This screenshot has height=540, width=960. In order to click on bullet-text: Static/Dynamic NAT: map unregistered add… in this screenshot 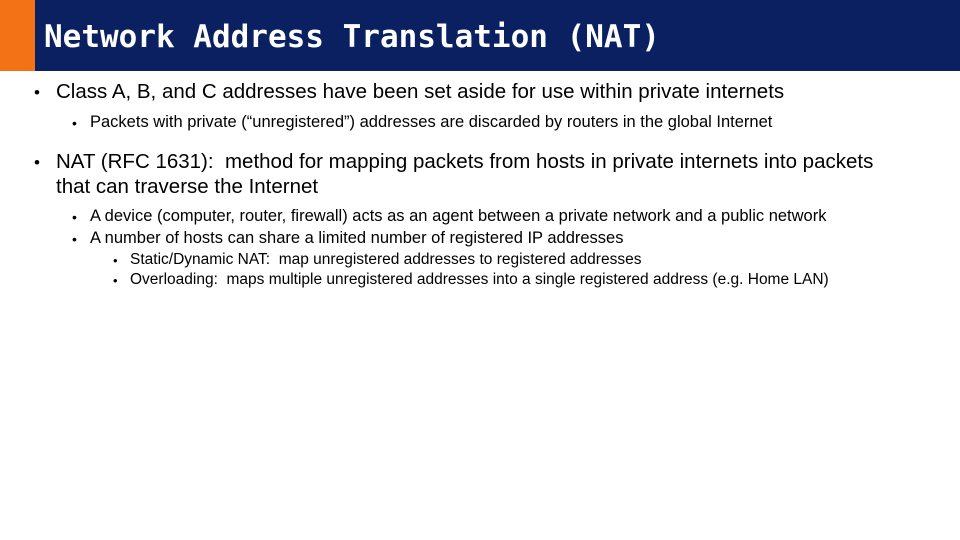, I will do `click(386, 259)`.